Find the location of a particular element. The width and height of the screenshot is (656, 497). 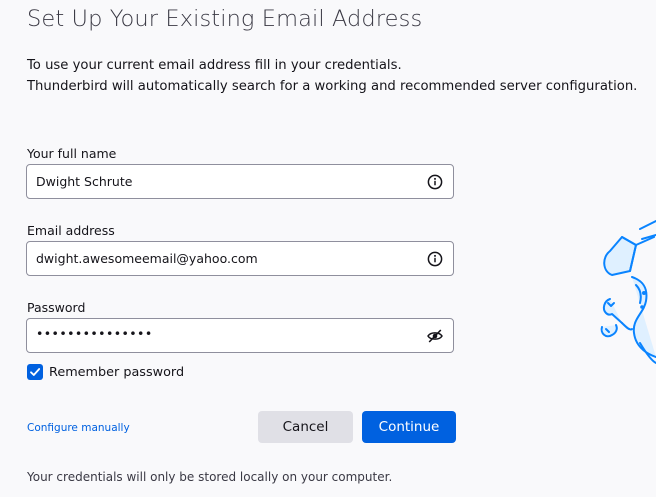

cancel-button: Cancel is located at coordinates (305, 427).